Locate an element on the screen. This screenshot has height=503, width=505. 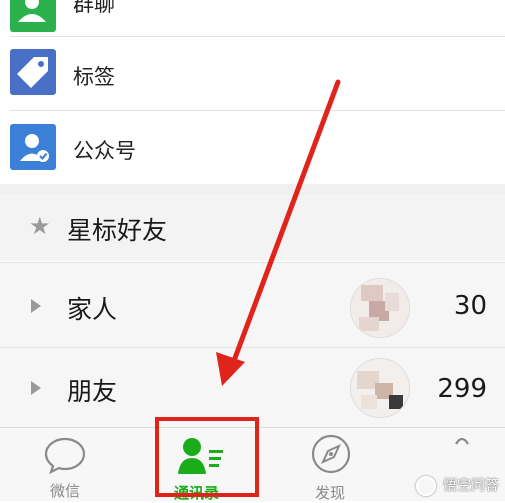
group-friends-label: 朋友 is located at coordinates (92, 391).